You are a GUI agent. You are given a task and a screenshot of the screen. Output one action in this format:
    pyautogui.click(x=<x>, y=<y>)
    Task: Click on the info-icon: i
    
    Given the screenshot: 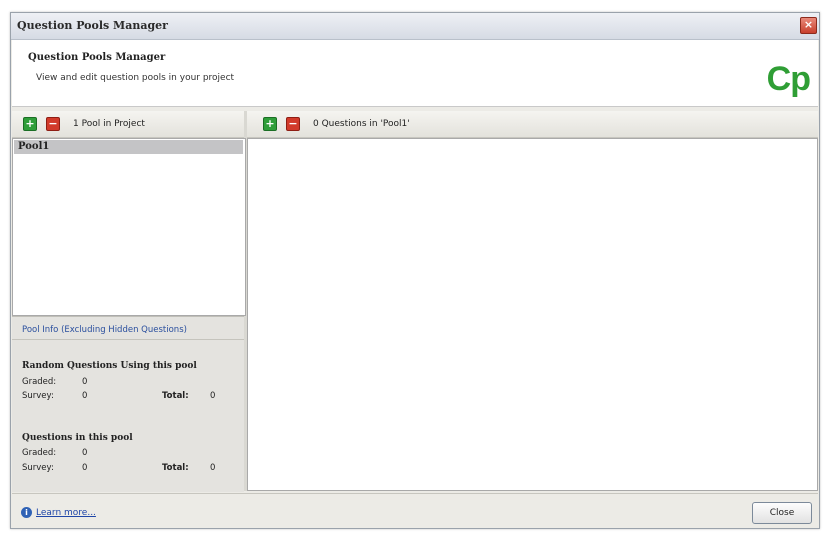 What is the action you would take?
    pyautogui.click(x=26, y=512)
    